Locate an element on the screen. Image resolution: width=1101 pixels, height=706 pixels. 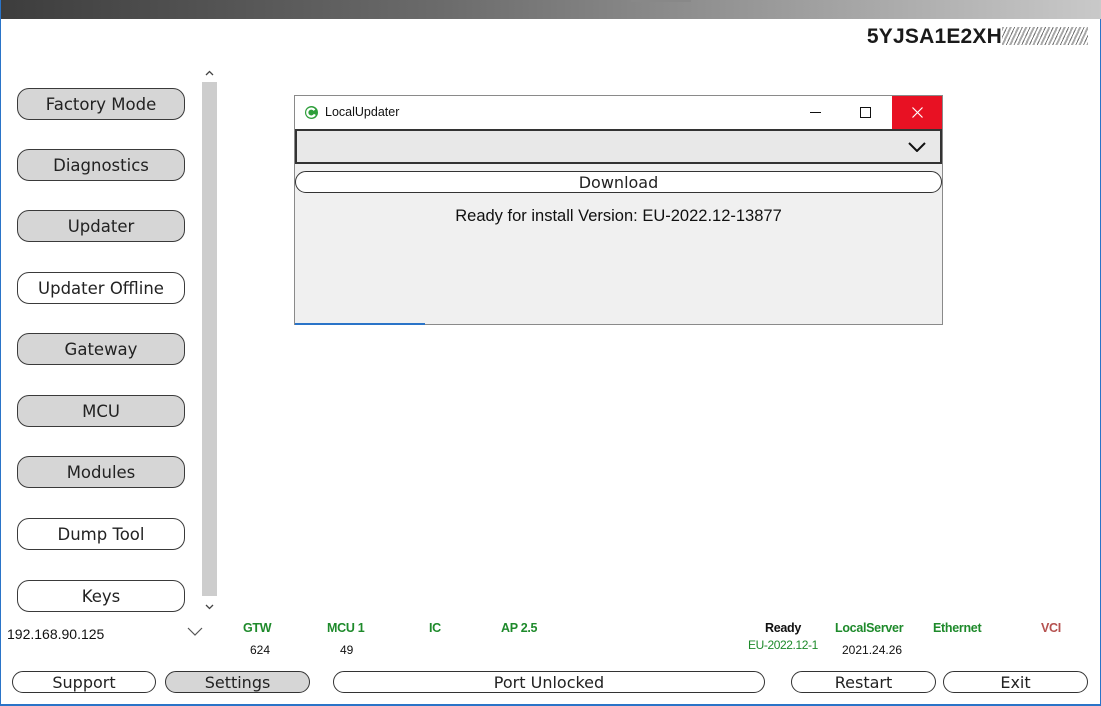
dialog-accent-line is located at coordinates (360, 324).